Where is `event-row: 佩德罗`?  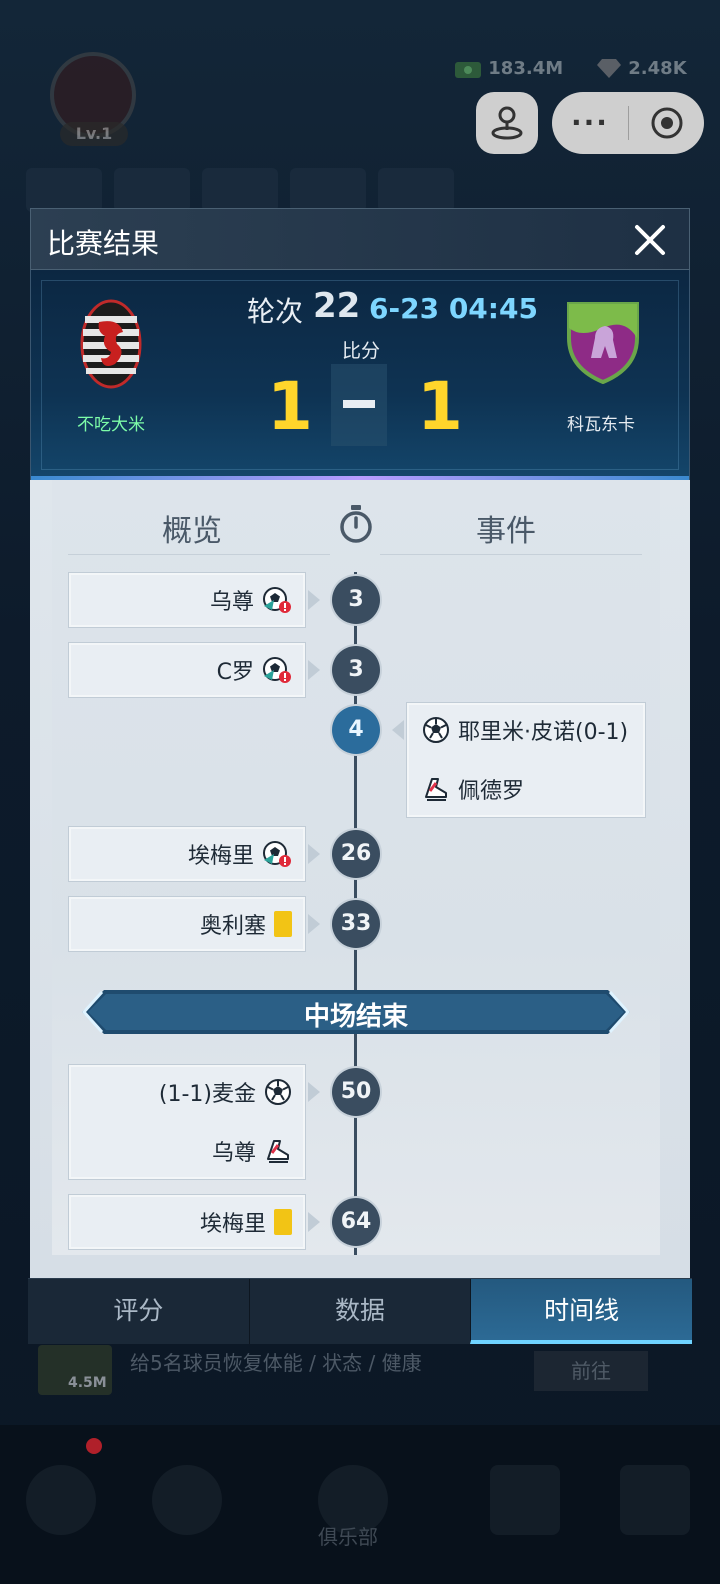 event-row: 佩德罗 is located at coordinates (473, 789).